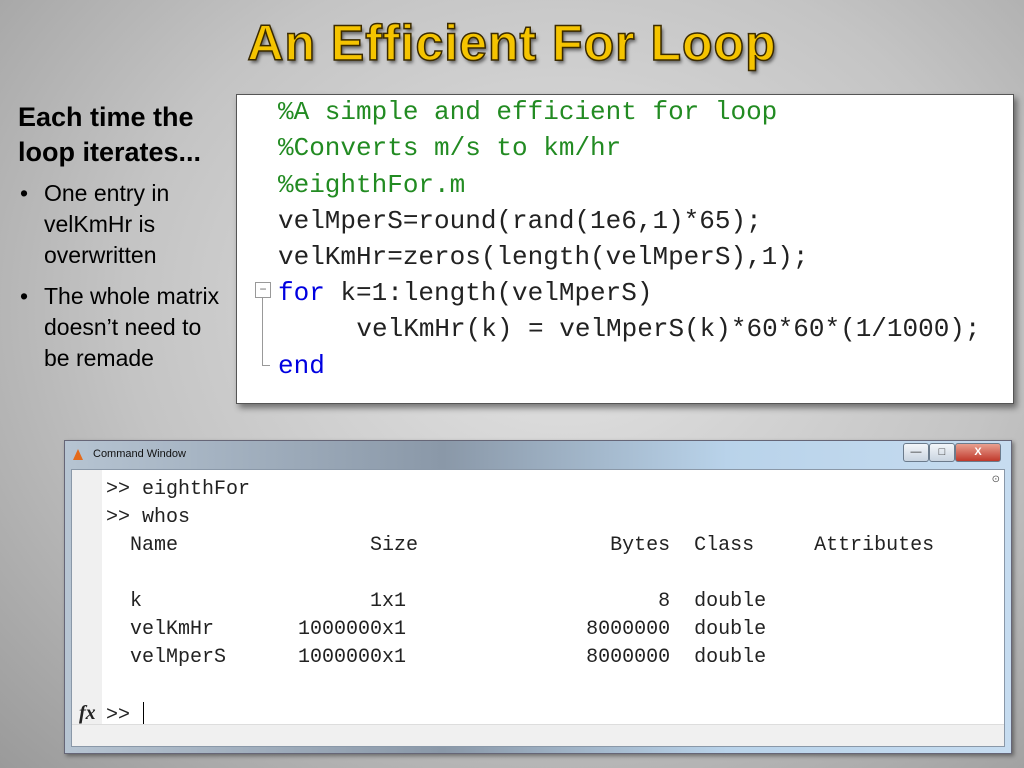 Image resolution: width=1024 pixels, height=768 pixels. What do you see at coordinates (996, 479) in the screenshot?
I see `options-menu-icon: ⊙` at bounding box center [996, 479].